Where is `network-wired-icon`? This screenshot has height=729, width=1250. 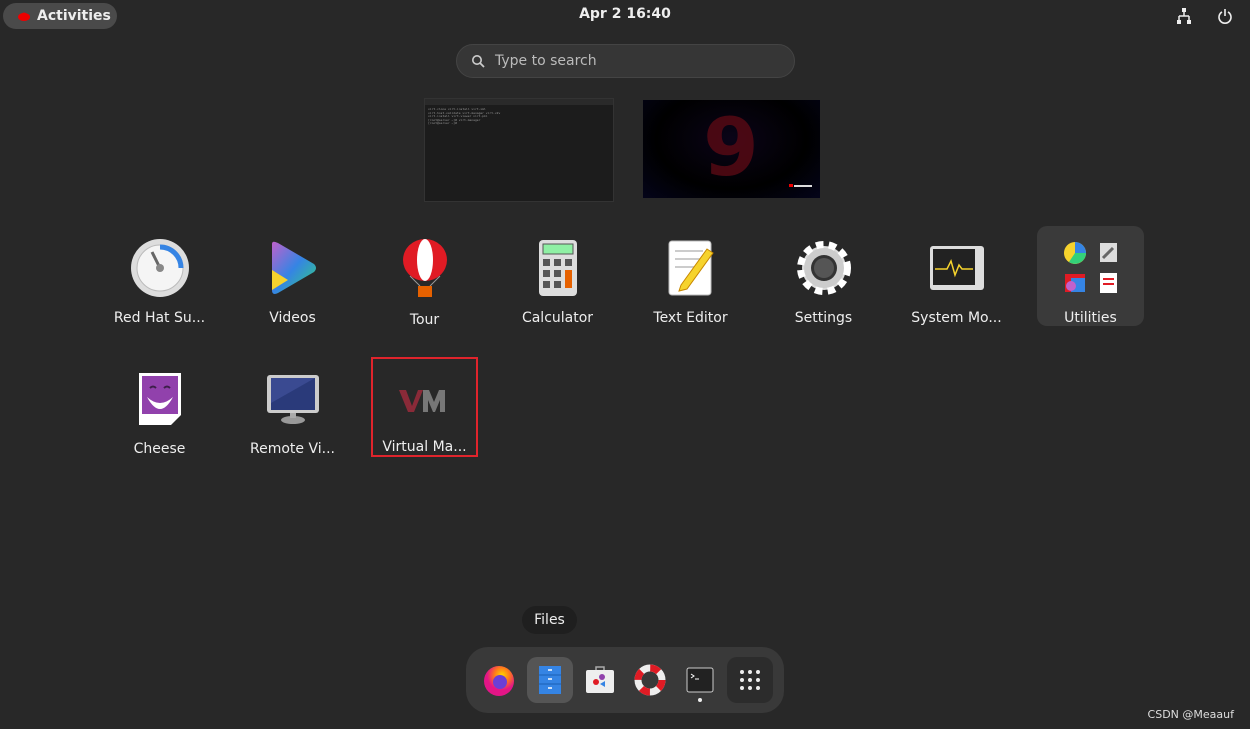 network-wired-icon is located at coordinates (1184, 16).